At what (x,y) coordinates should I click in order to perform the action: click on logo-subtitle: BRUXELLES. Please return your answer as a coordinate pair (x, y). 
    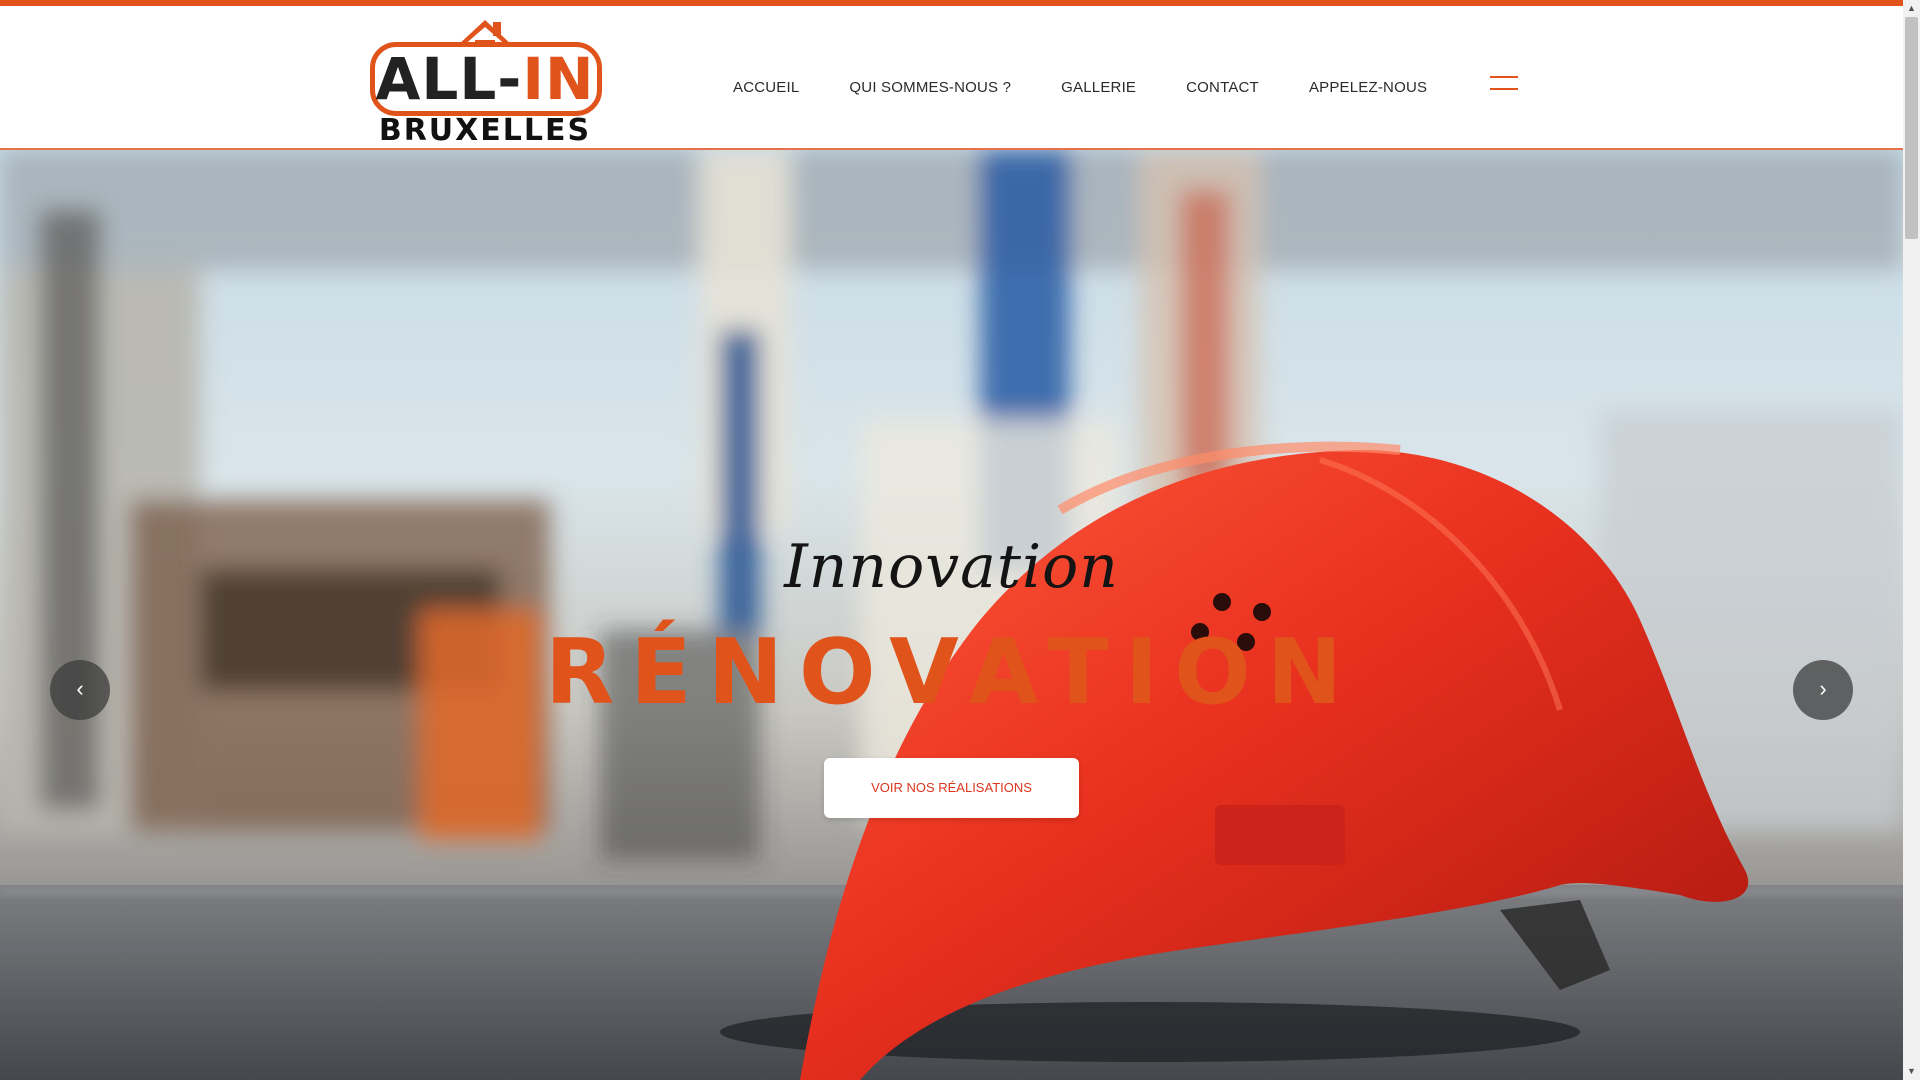
    Looking at the image, I should click on (485, 130).